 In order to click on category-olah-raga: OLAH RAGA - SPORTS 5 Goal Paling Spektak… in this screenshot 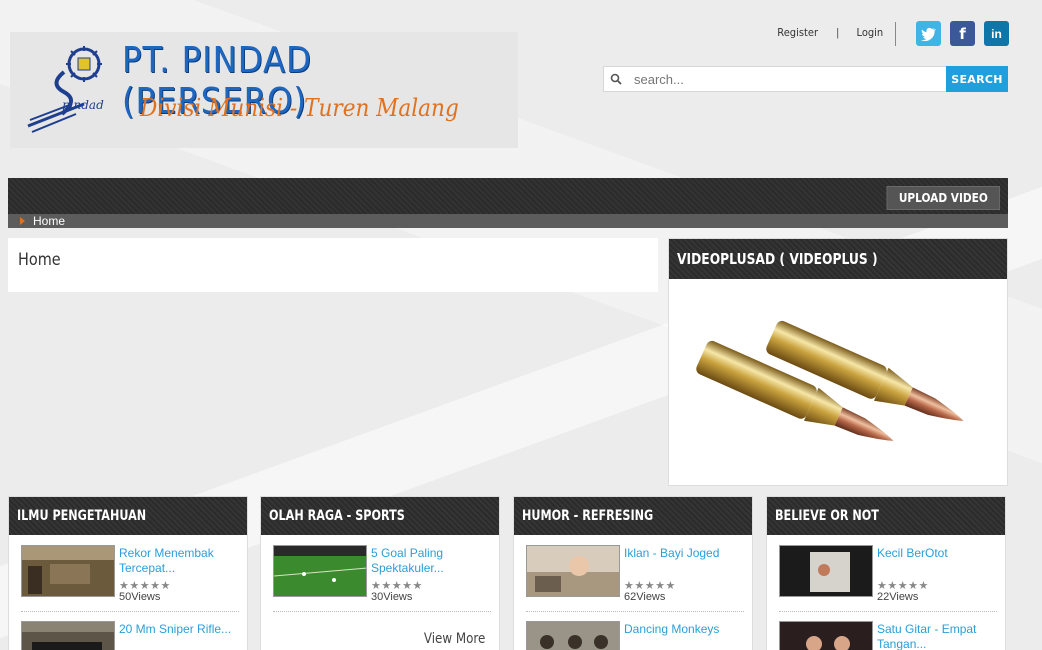, I will do `click(380, 573)`.